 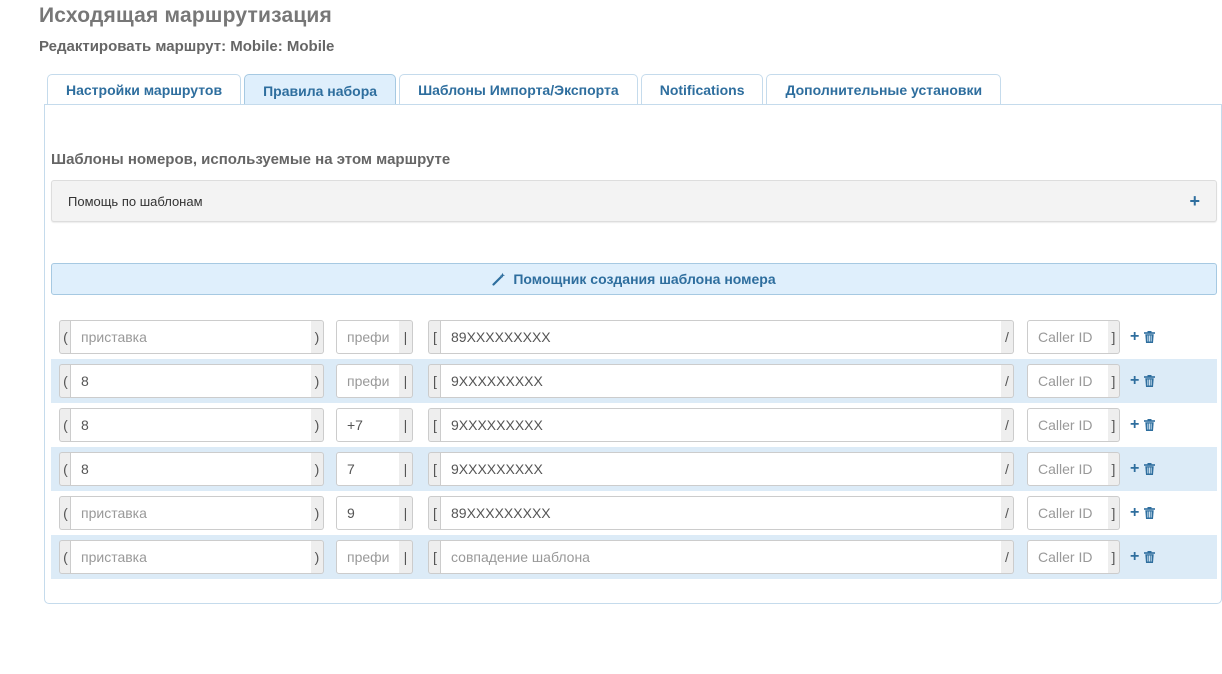 What do you see at coordinates (518, 89) in the screenshot?
I see `tab-import-export: Шаблоны Импорта/Экспорта` at bounding box center [518, 89].